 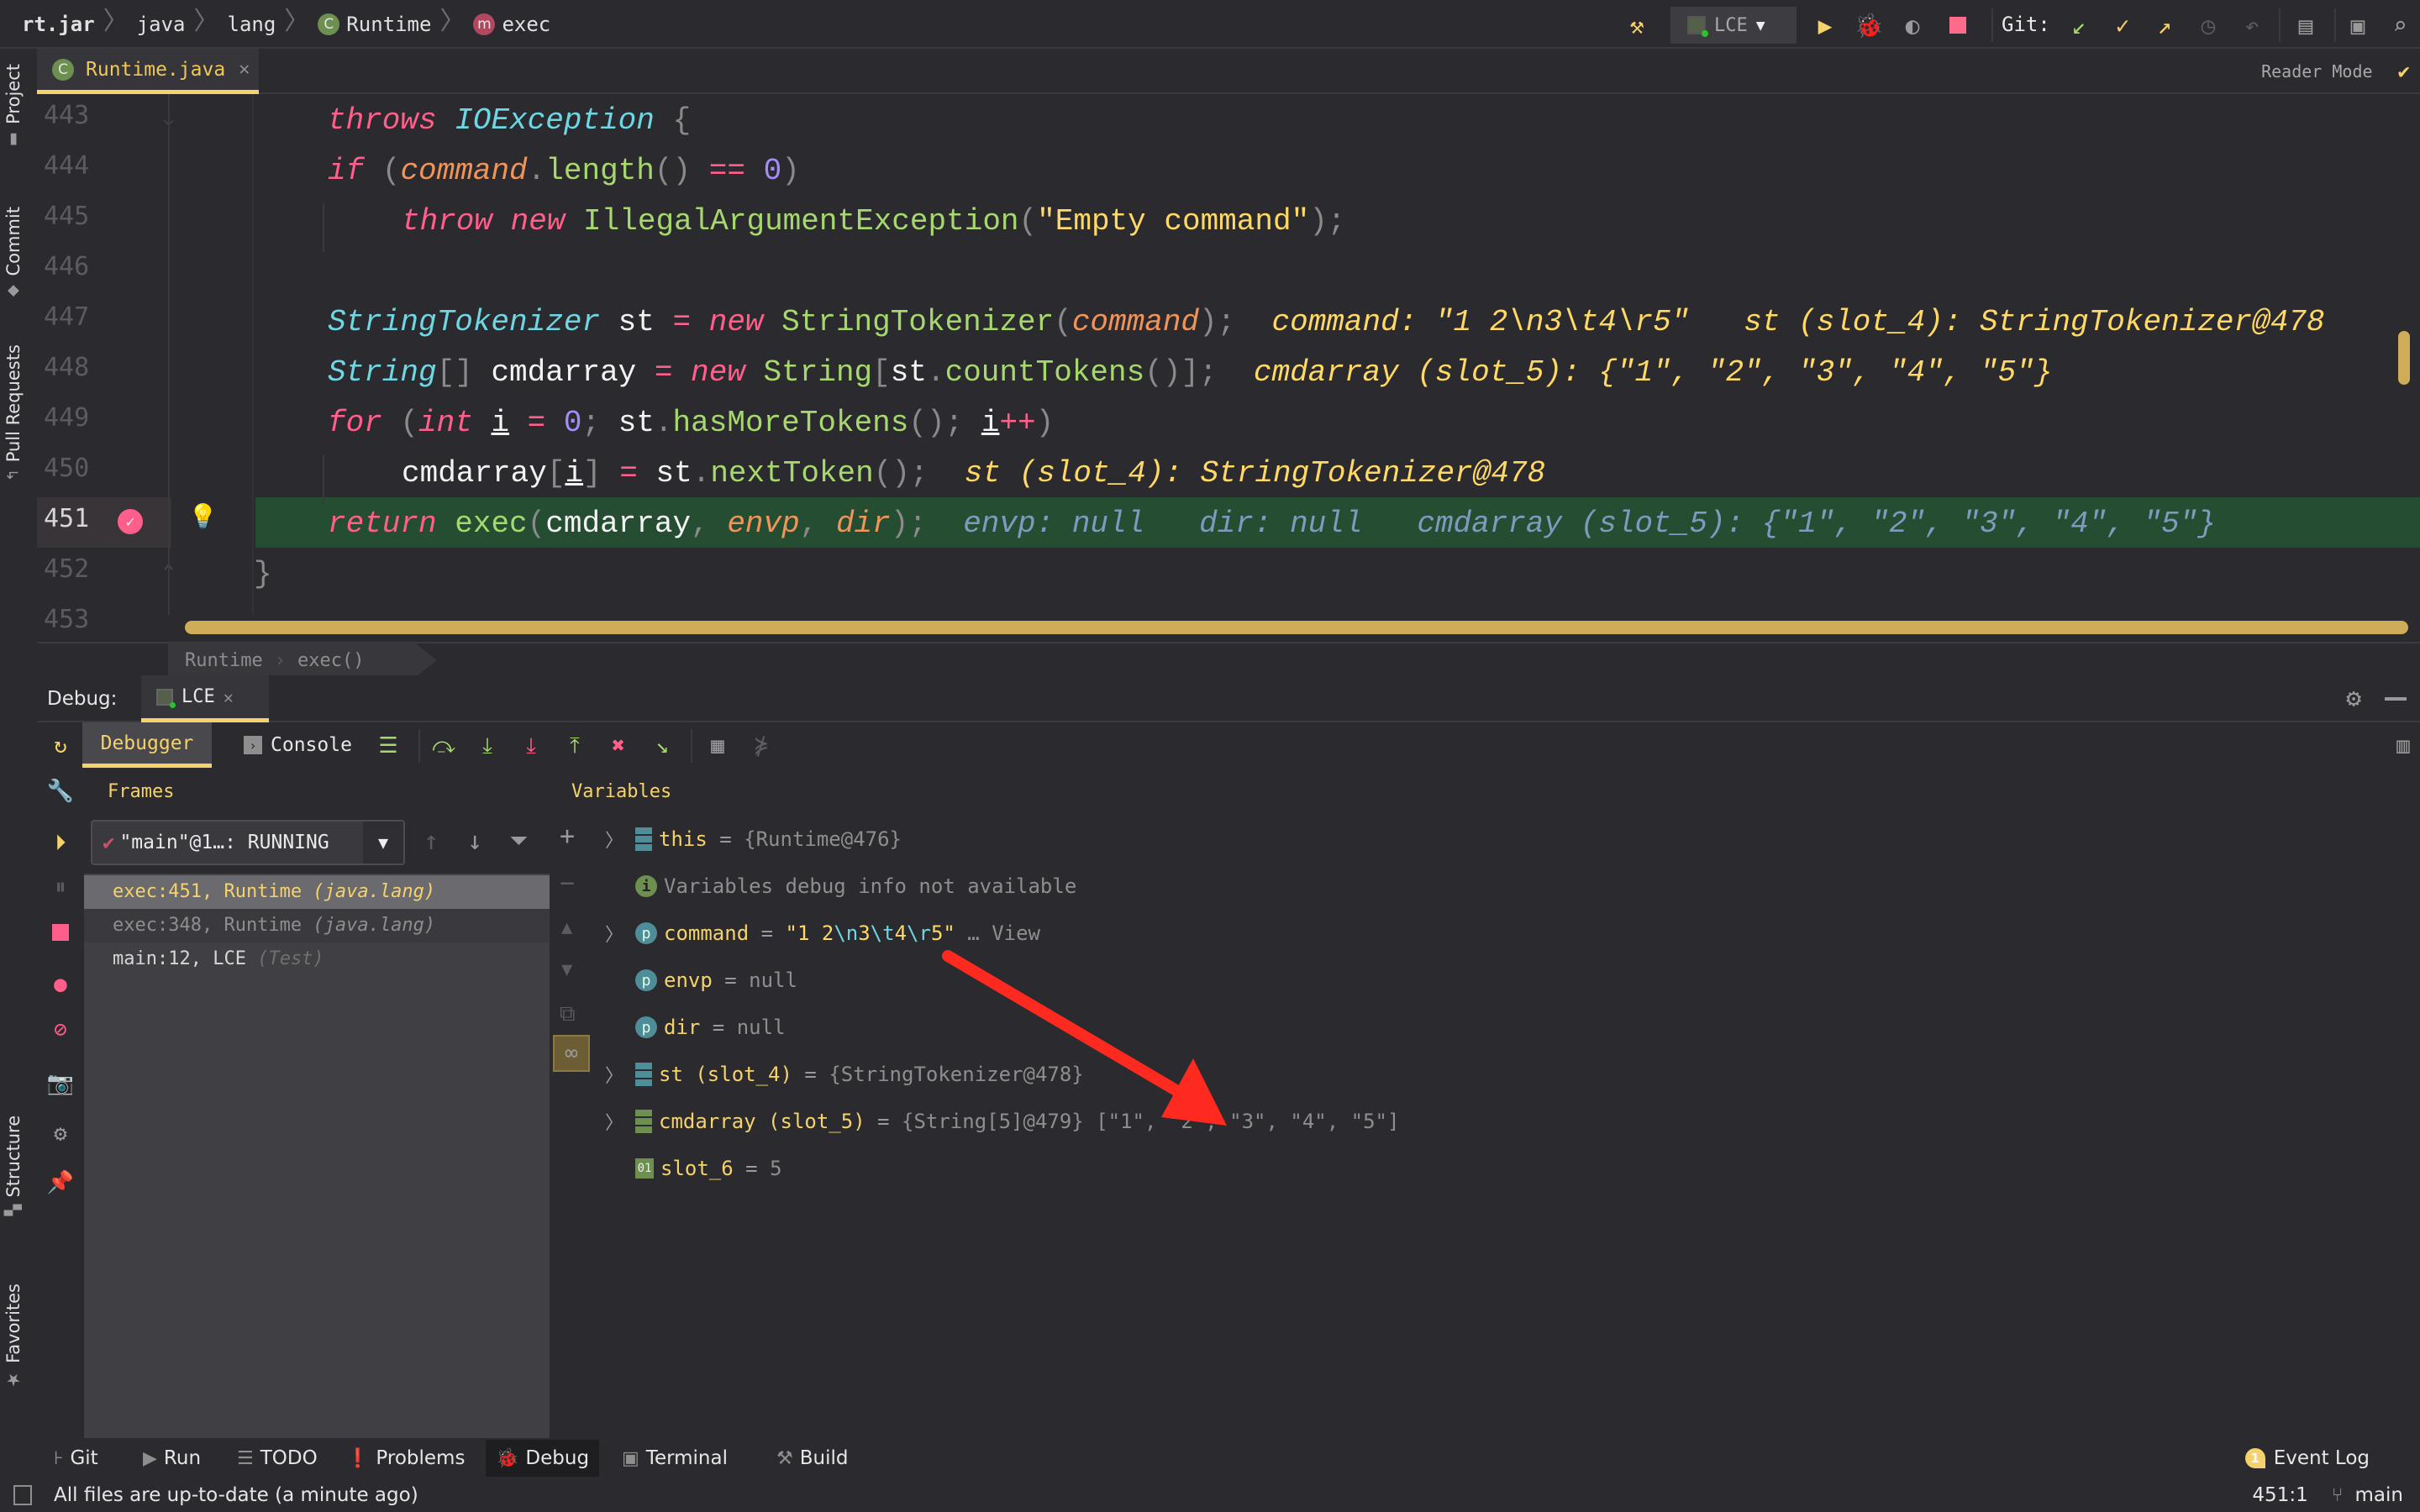 What do you see at coordinates (2122, 25) in the screenshot?
I see `git-commit-icon: ✓` at bounding box center [2122, 25].